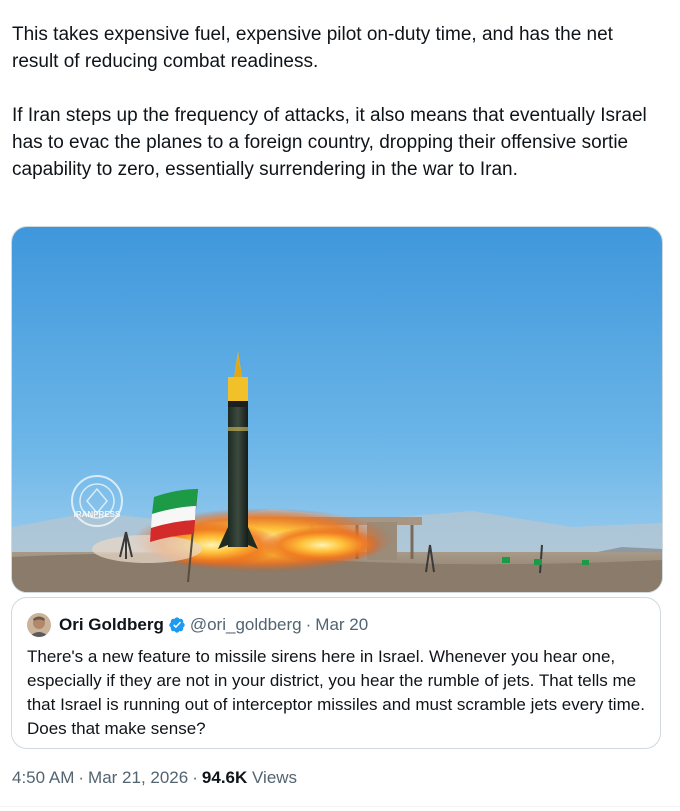 This screenshot has height=811, width=680. I want to click on media-watermark-text: IRANPRESS, so click(97, 514).